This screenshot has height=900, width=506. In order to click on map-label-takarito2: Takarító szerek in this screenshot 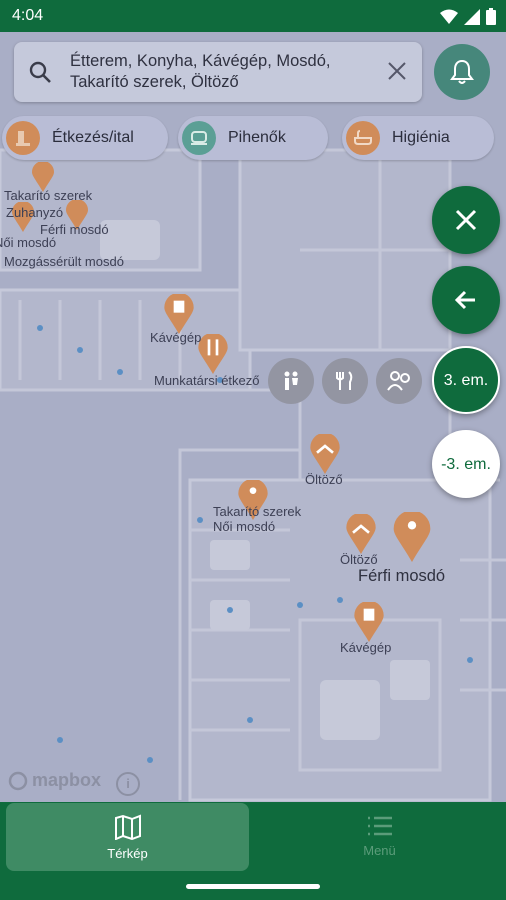, I will do `click(257, 511)`.